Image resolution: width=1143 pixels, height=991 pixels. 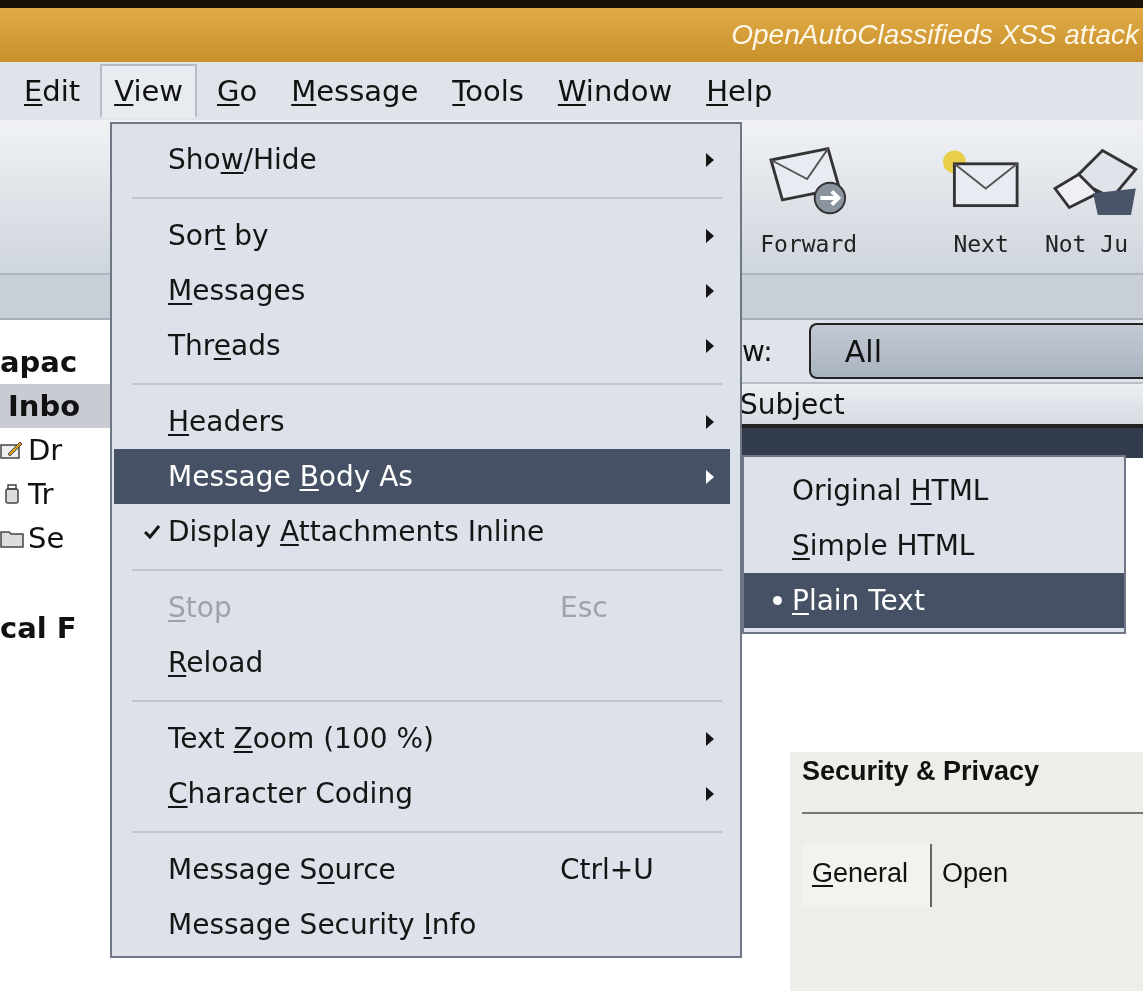 I want to click on menu-item: Original HTML, so click(x=934, y=490).